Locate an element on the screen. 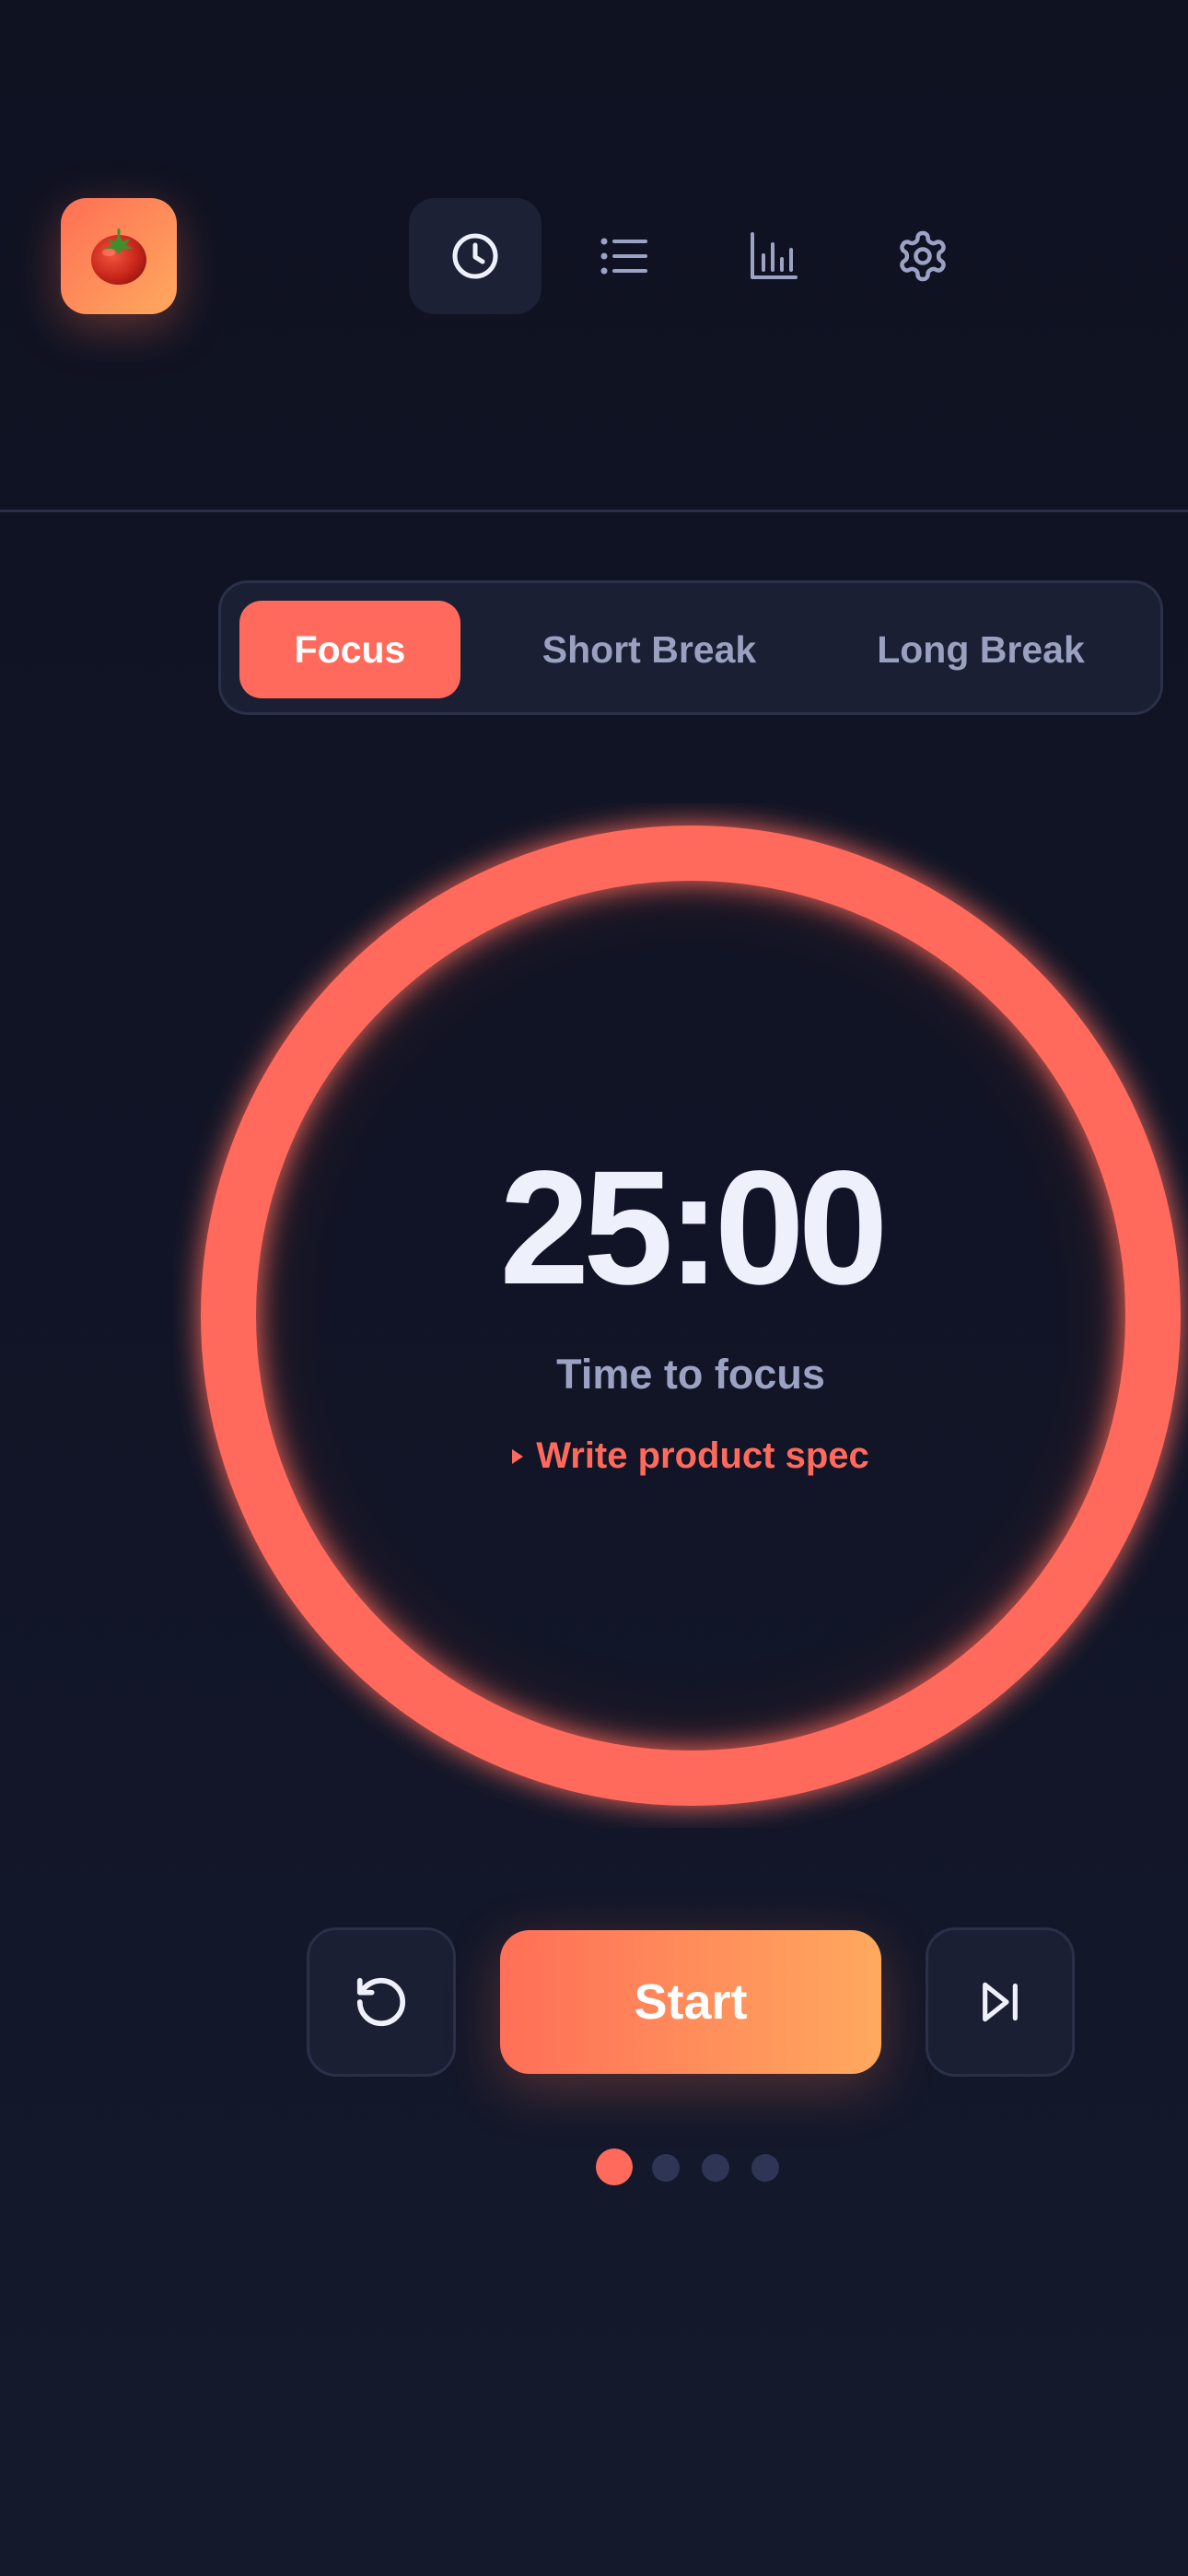 The height and width of the screenshot is (2576, 1188). reset-button is located at coordinates (381, 2002).